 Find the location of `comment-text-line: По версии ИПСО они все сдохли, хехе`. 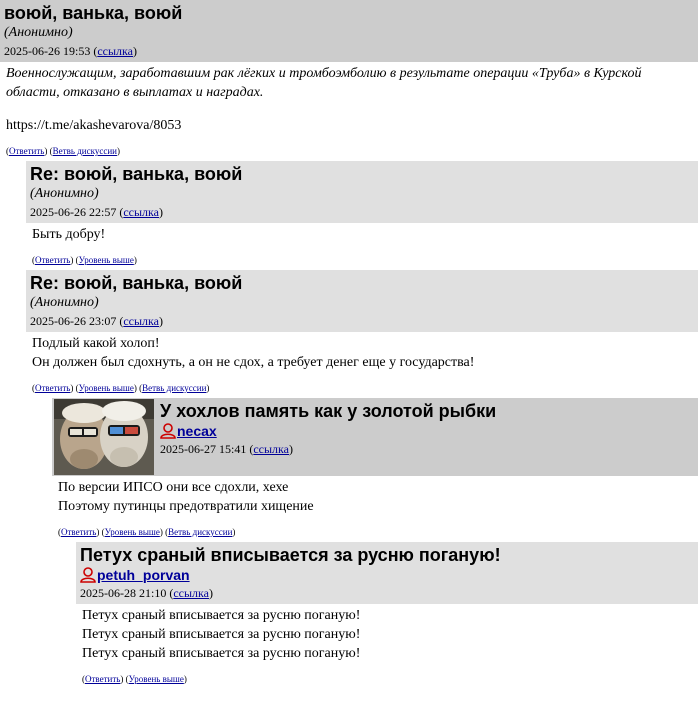

comment-text-line: По версии ИПСО они все сдохли, хехе is located at coordinates (173, 487).